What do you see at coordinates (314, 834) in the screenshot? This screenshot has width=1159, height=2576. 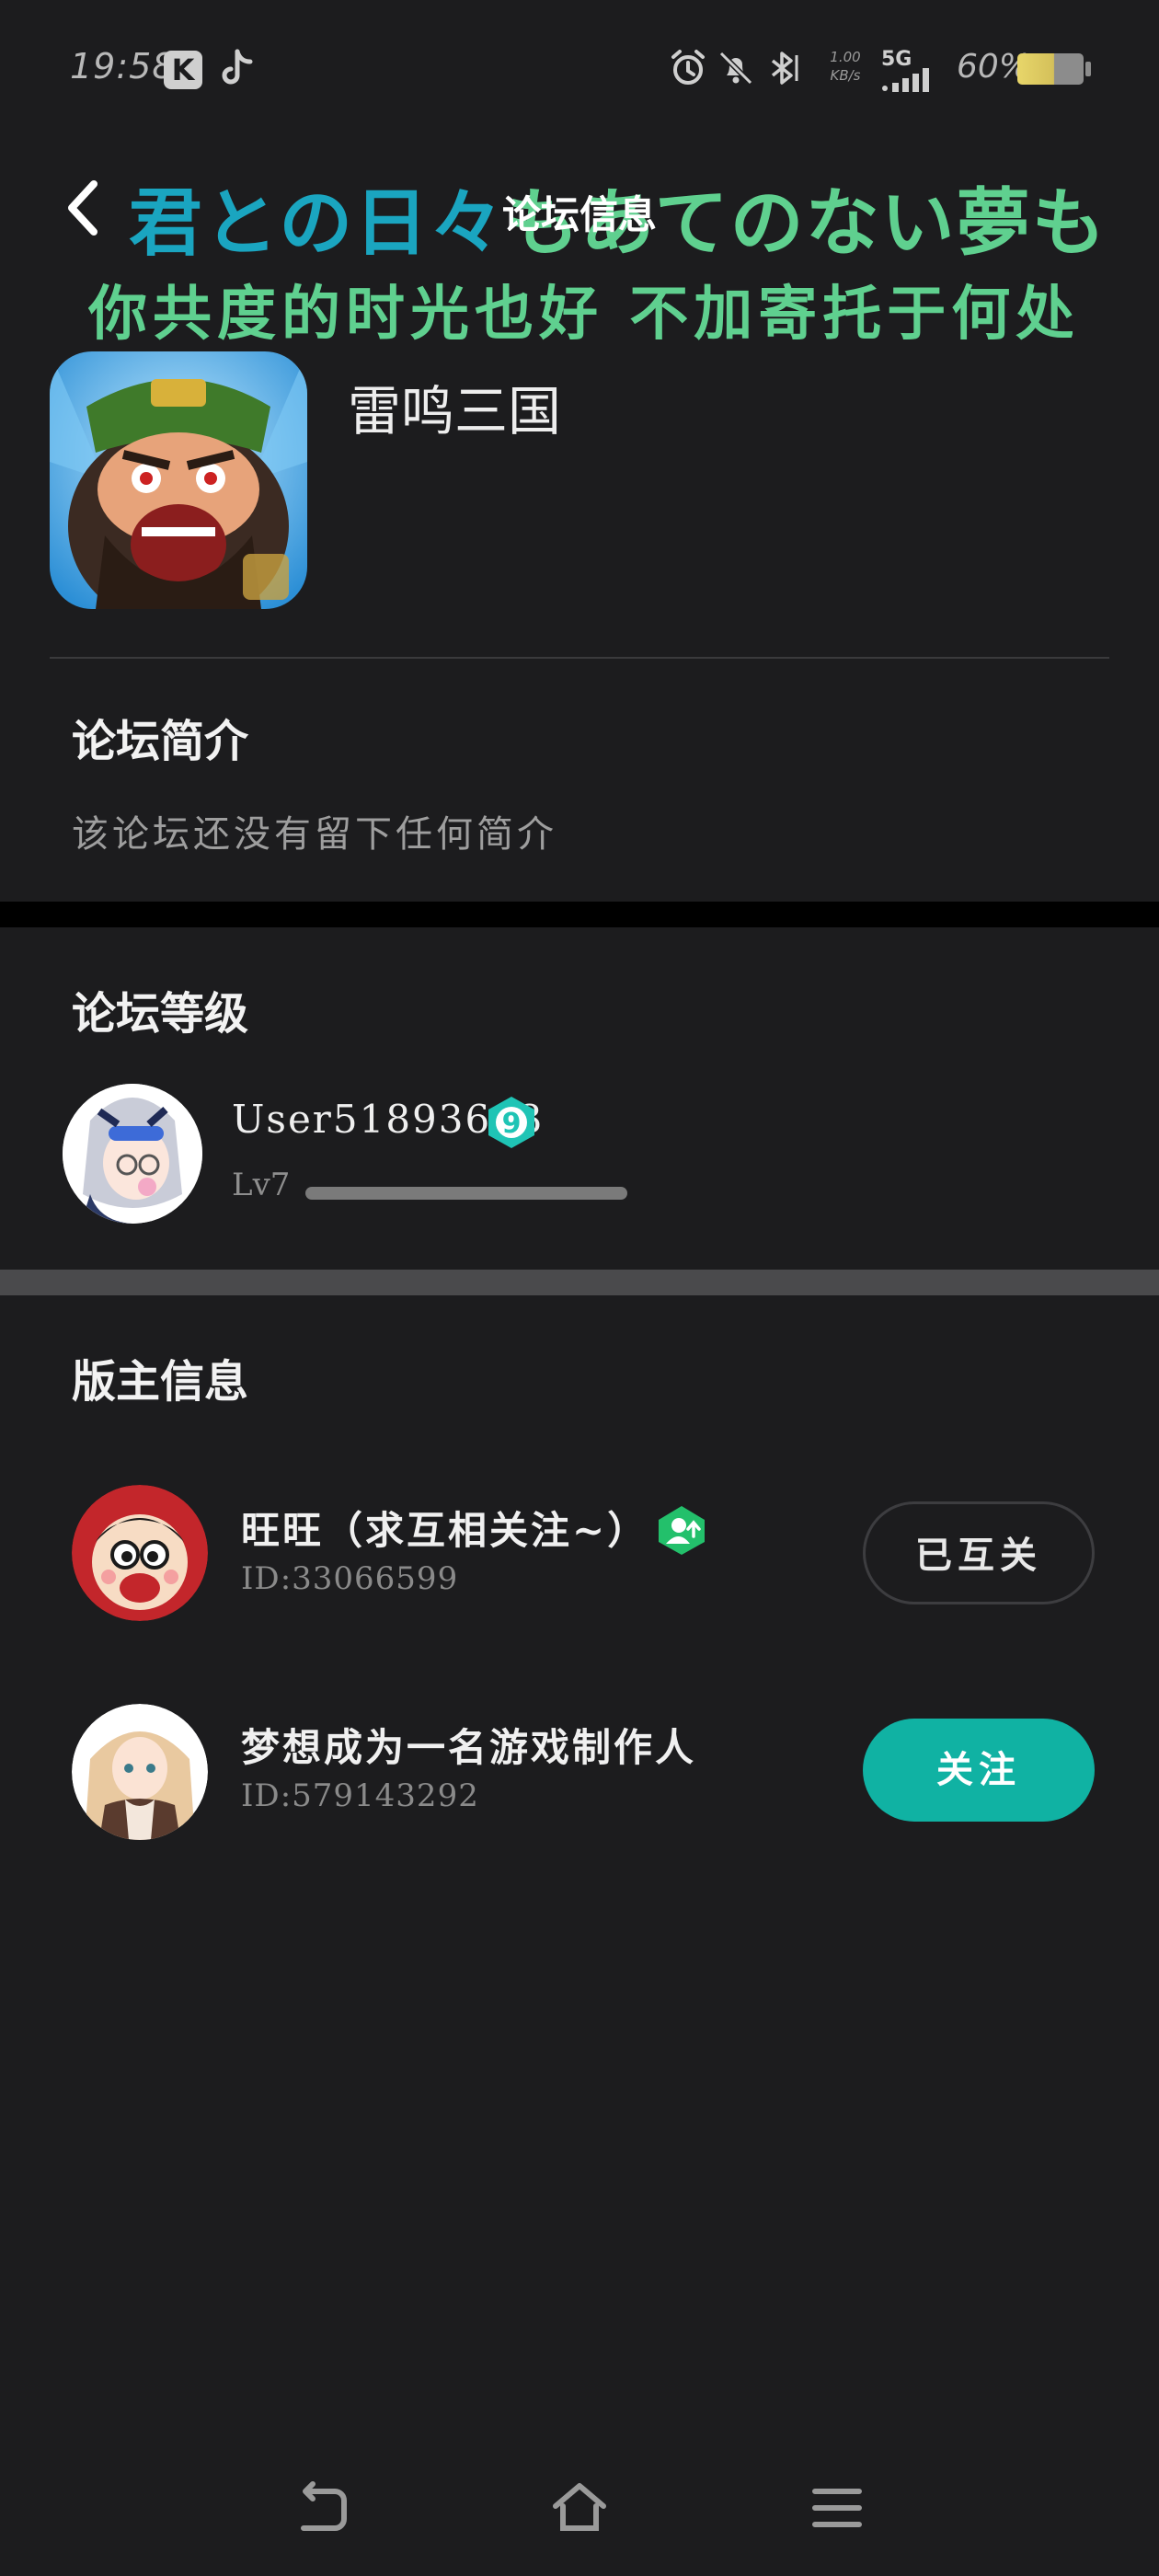 I see `intro-text: 该论坛还没有留下任何简介` at bounding box center [314, 834].